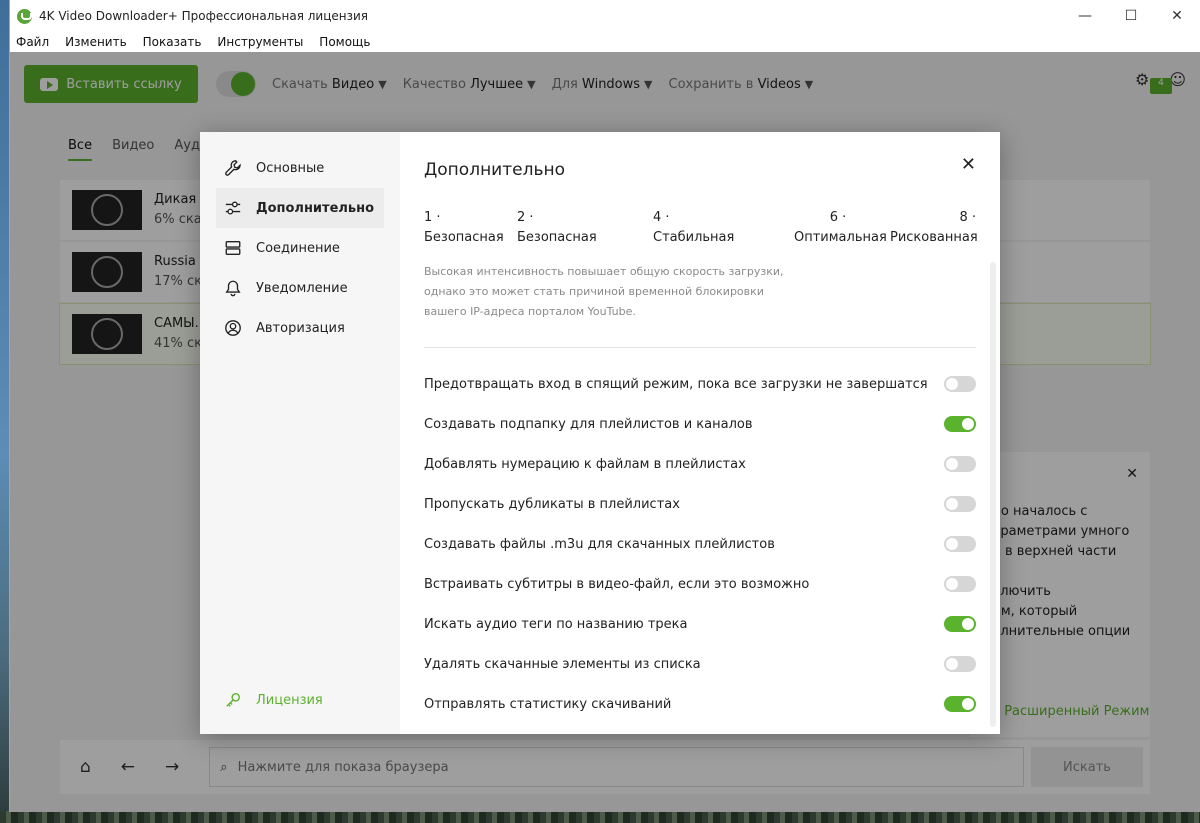 The height and width of the screenshot is (823, 1200). Describe the element at coordinates (993, 494) in the screenshot. I see `settings-scrollbar` at that location.